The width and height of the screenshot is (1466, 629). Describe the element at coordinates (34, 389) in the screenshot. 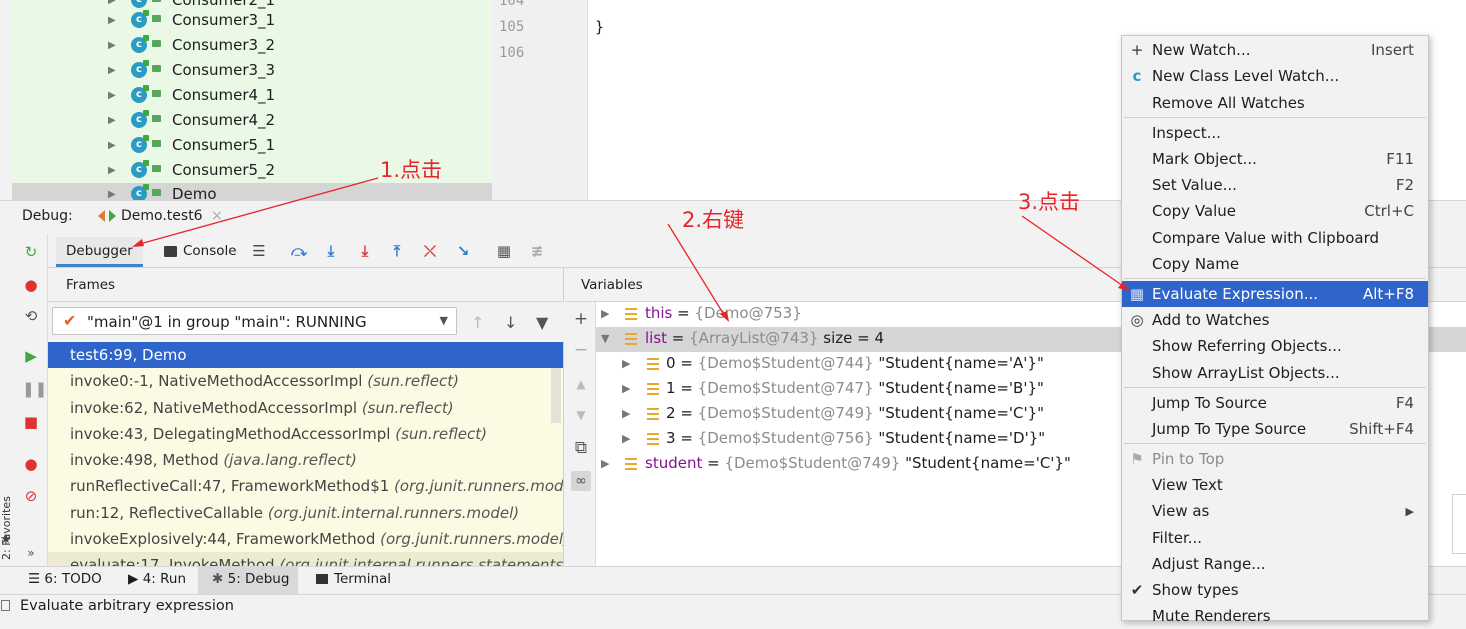

I see `pause-icon: ❚❚` at that location.